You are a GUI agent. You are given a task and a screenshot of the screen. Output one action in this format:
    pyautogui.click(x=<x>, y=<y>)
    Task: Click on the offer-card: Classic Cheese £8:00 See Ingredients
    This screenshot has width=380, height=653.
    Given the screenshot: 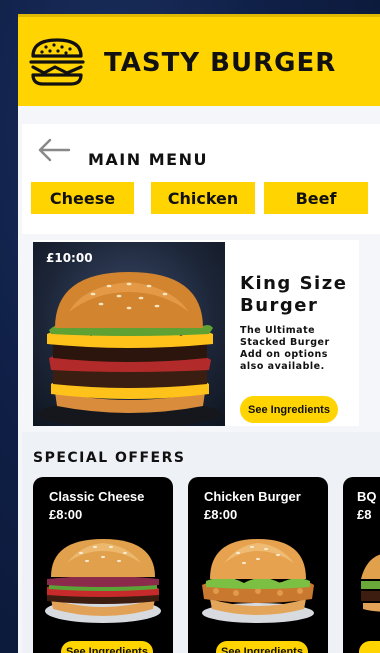 What is the action you would take?
    pyautogui.click(x=103, y=565)
    